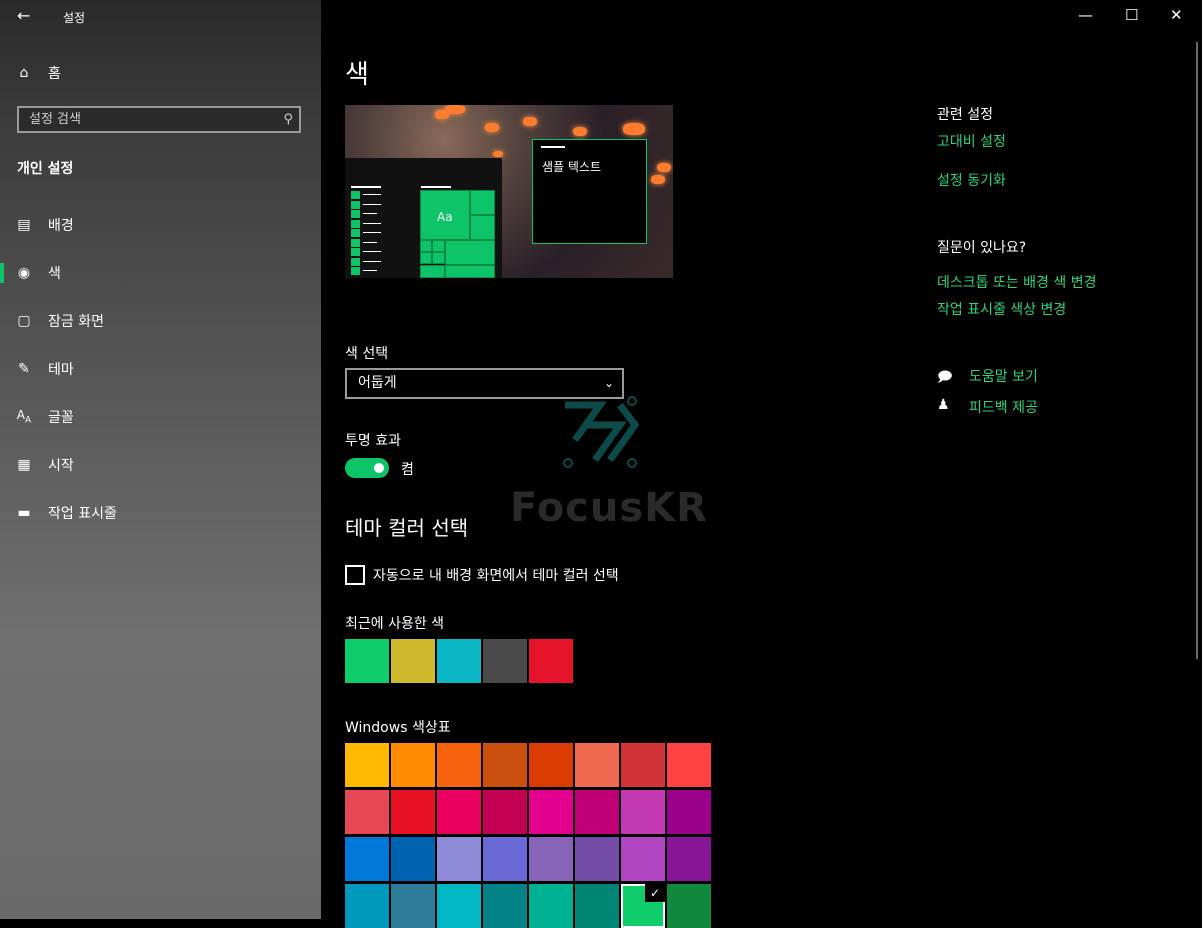 The width and height of the screenshot is (1202, 928). What do you see at coordinates (160, 417) in the screenshot?
I see `nav-item-fonts: AA 글꼴` at bounding box center [160, 417].